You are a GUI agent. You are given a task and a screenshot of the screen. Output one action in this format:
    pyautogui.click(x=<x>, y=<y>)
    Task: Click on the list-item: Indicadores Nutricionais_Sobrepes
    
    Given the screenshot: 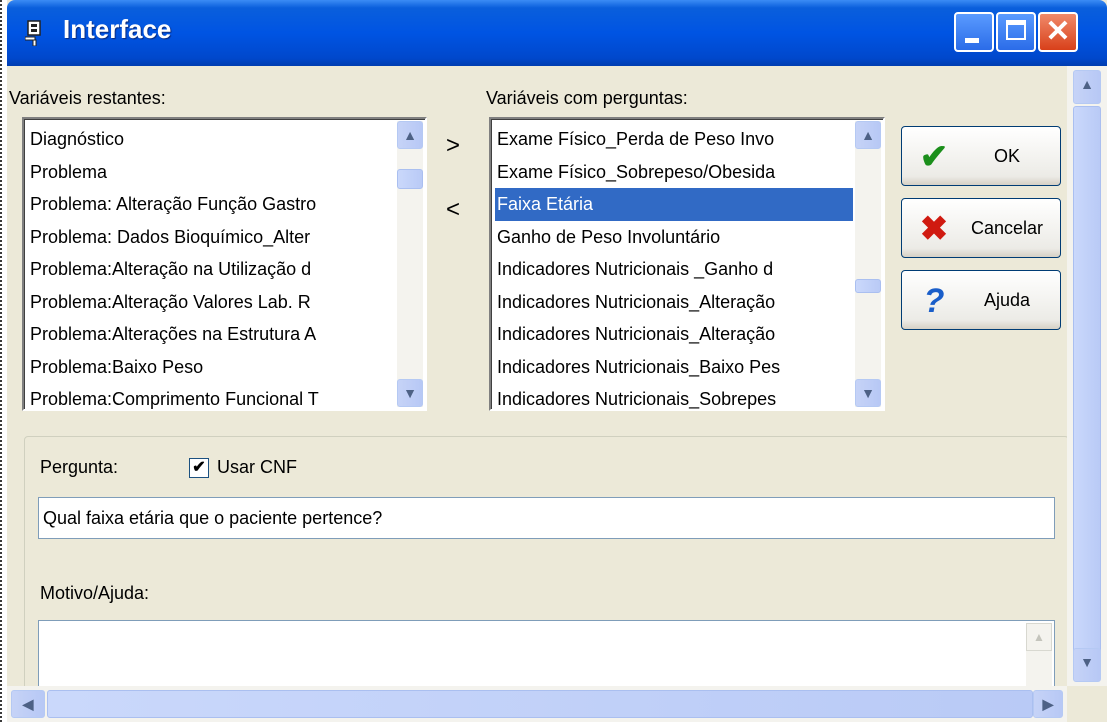 What is the action you would take?
    pyautogui.click(x=674, y=396)
    